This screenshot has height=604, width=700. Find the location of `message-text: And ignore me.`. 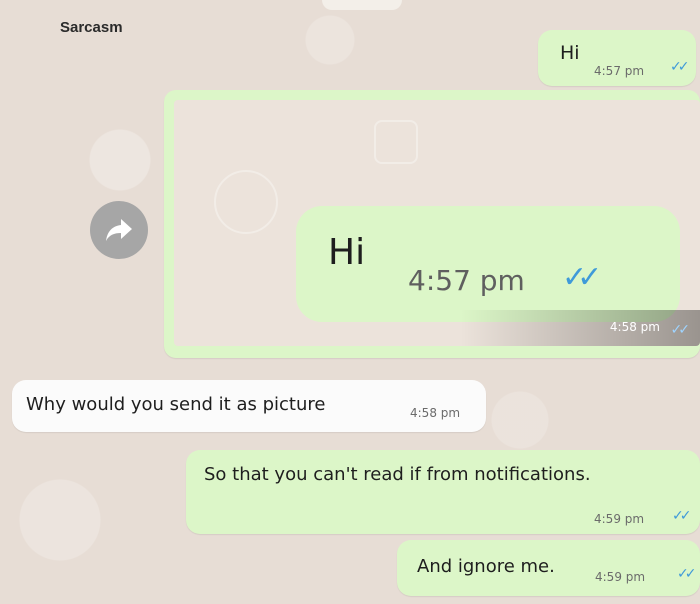

message-text: And ignore me. is located at coordinates (486, 566).